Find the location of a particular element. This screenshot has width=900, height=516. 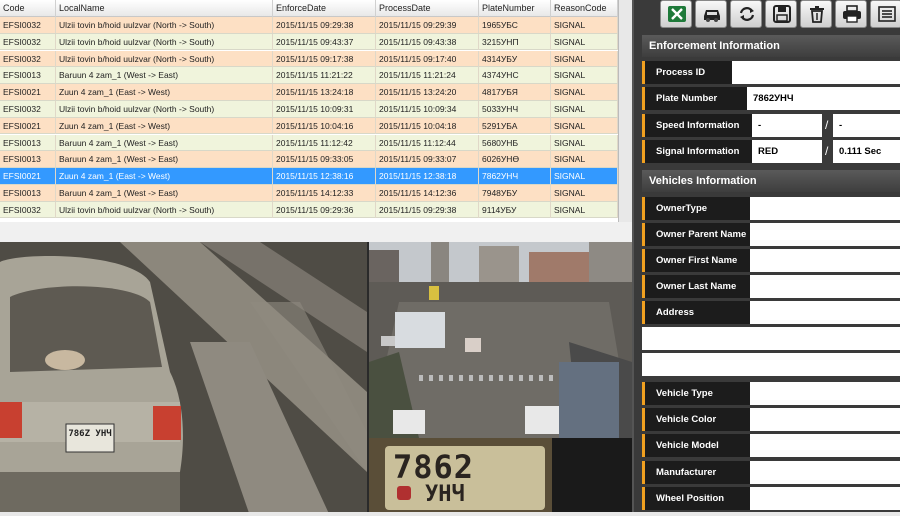

image-placeholder is located at coordinates (592, 477).